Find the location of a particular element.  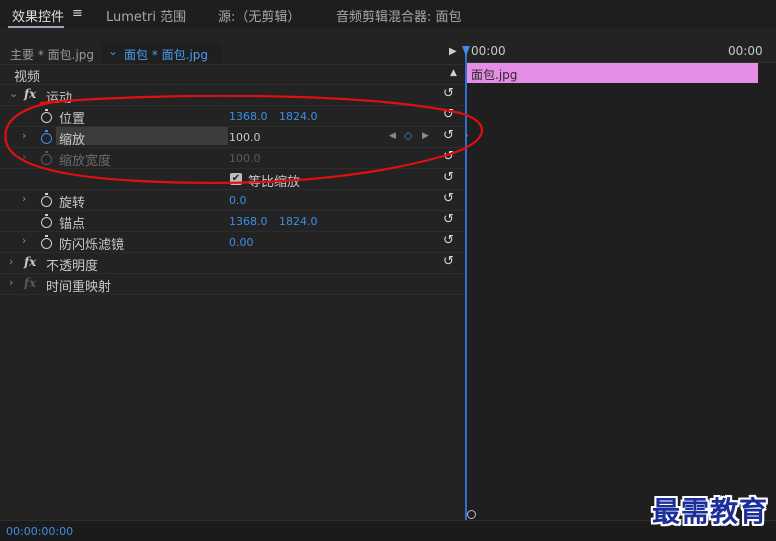

anchor-y-value: 1824.0 is located at coordinates (298, 221).